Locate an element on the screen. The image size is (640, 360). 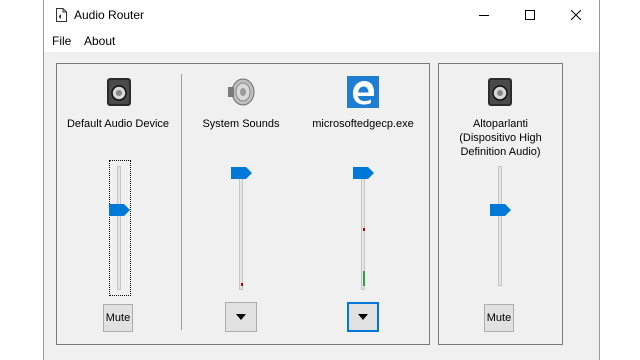
speaker-cone-icon is located at coordinates (241, 92).